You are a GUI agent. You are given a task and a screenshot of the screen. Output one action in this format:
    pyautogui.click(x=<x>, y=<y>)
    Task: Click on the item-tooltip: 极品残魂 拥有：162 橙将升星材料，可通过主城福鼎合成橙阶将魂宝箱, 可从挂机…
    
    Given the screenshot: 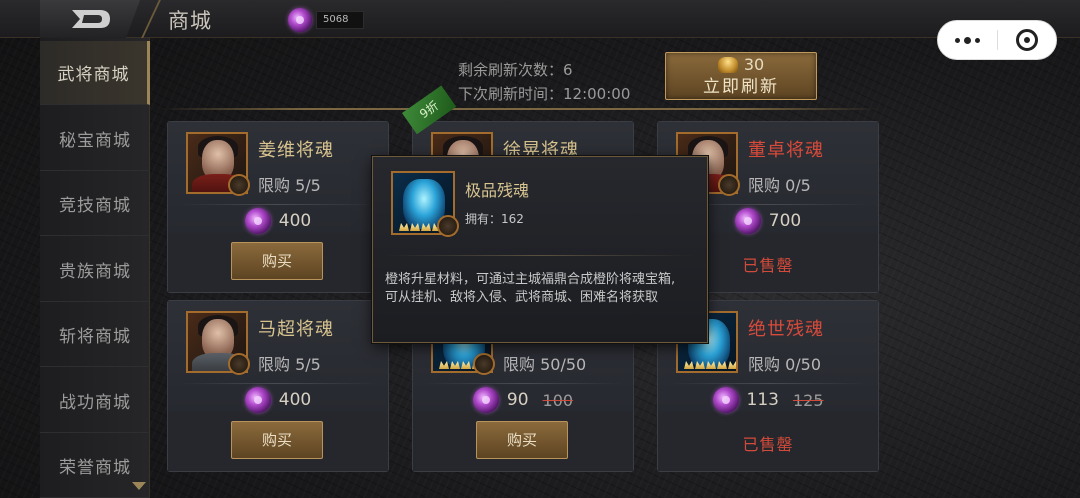 What is the action you would take?
    pyautogui.click(x=540, y=249)
    